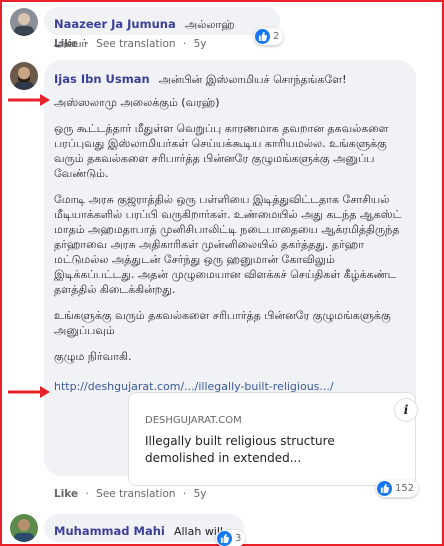 The height and width of the screenshot is (546, 444). I want to click on info-button: i, so click(406, 410).